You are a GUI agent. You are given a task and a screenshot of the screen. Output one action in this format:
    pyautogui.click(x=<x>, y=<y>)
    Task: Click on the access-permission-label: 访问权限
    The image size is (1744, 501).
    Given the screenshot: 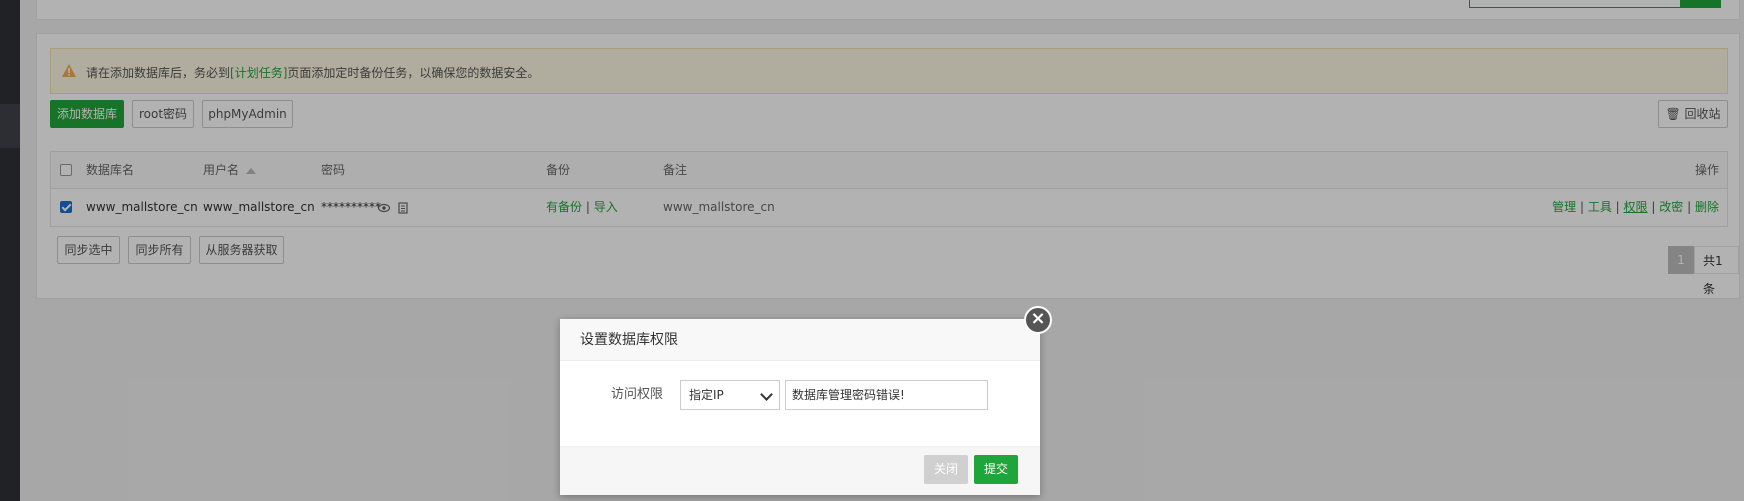 What is the action you would take?
    pyautogui.click(x=637, y=394)
    